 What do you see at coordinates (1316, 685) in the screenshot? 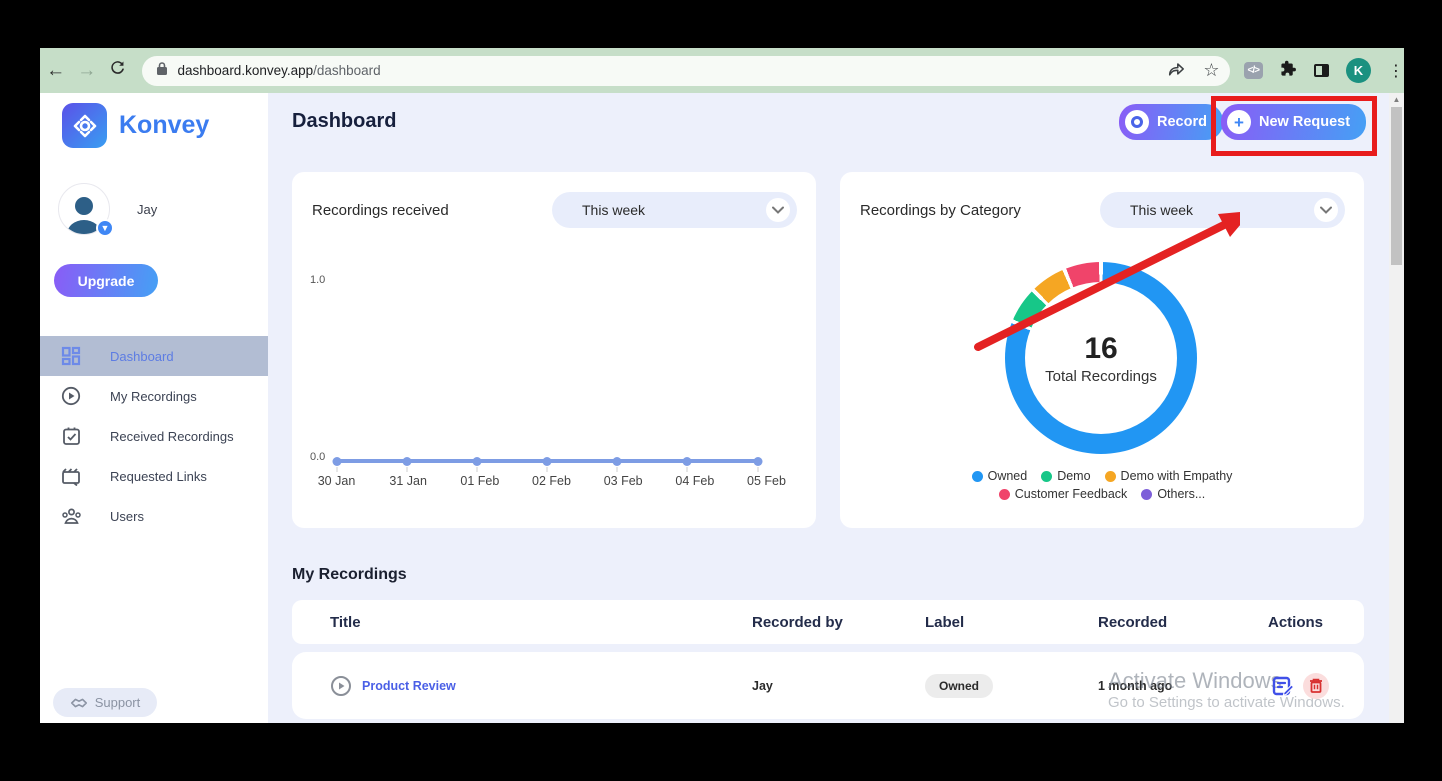
I see `delete-button` at bounding box center [1316, 685].